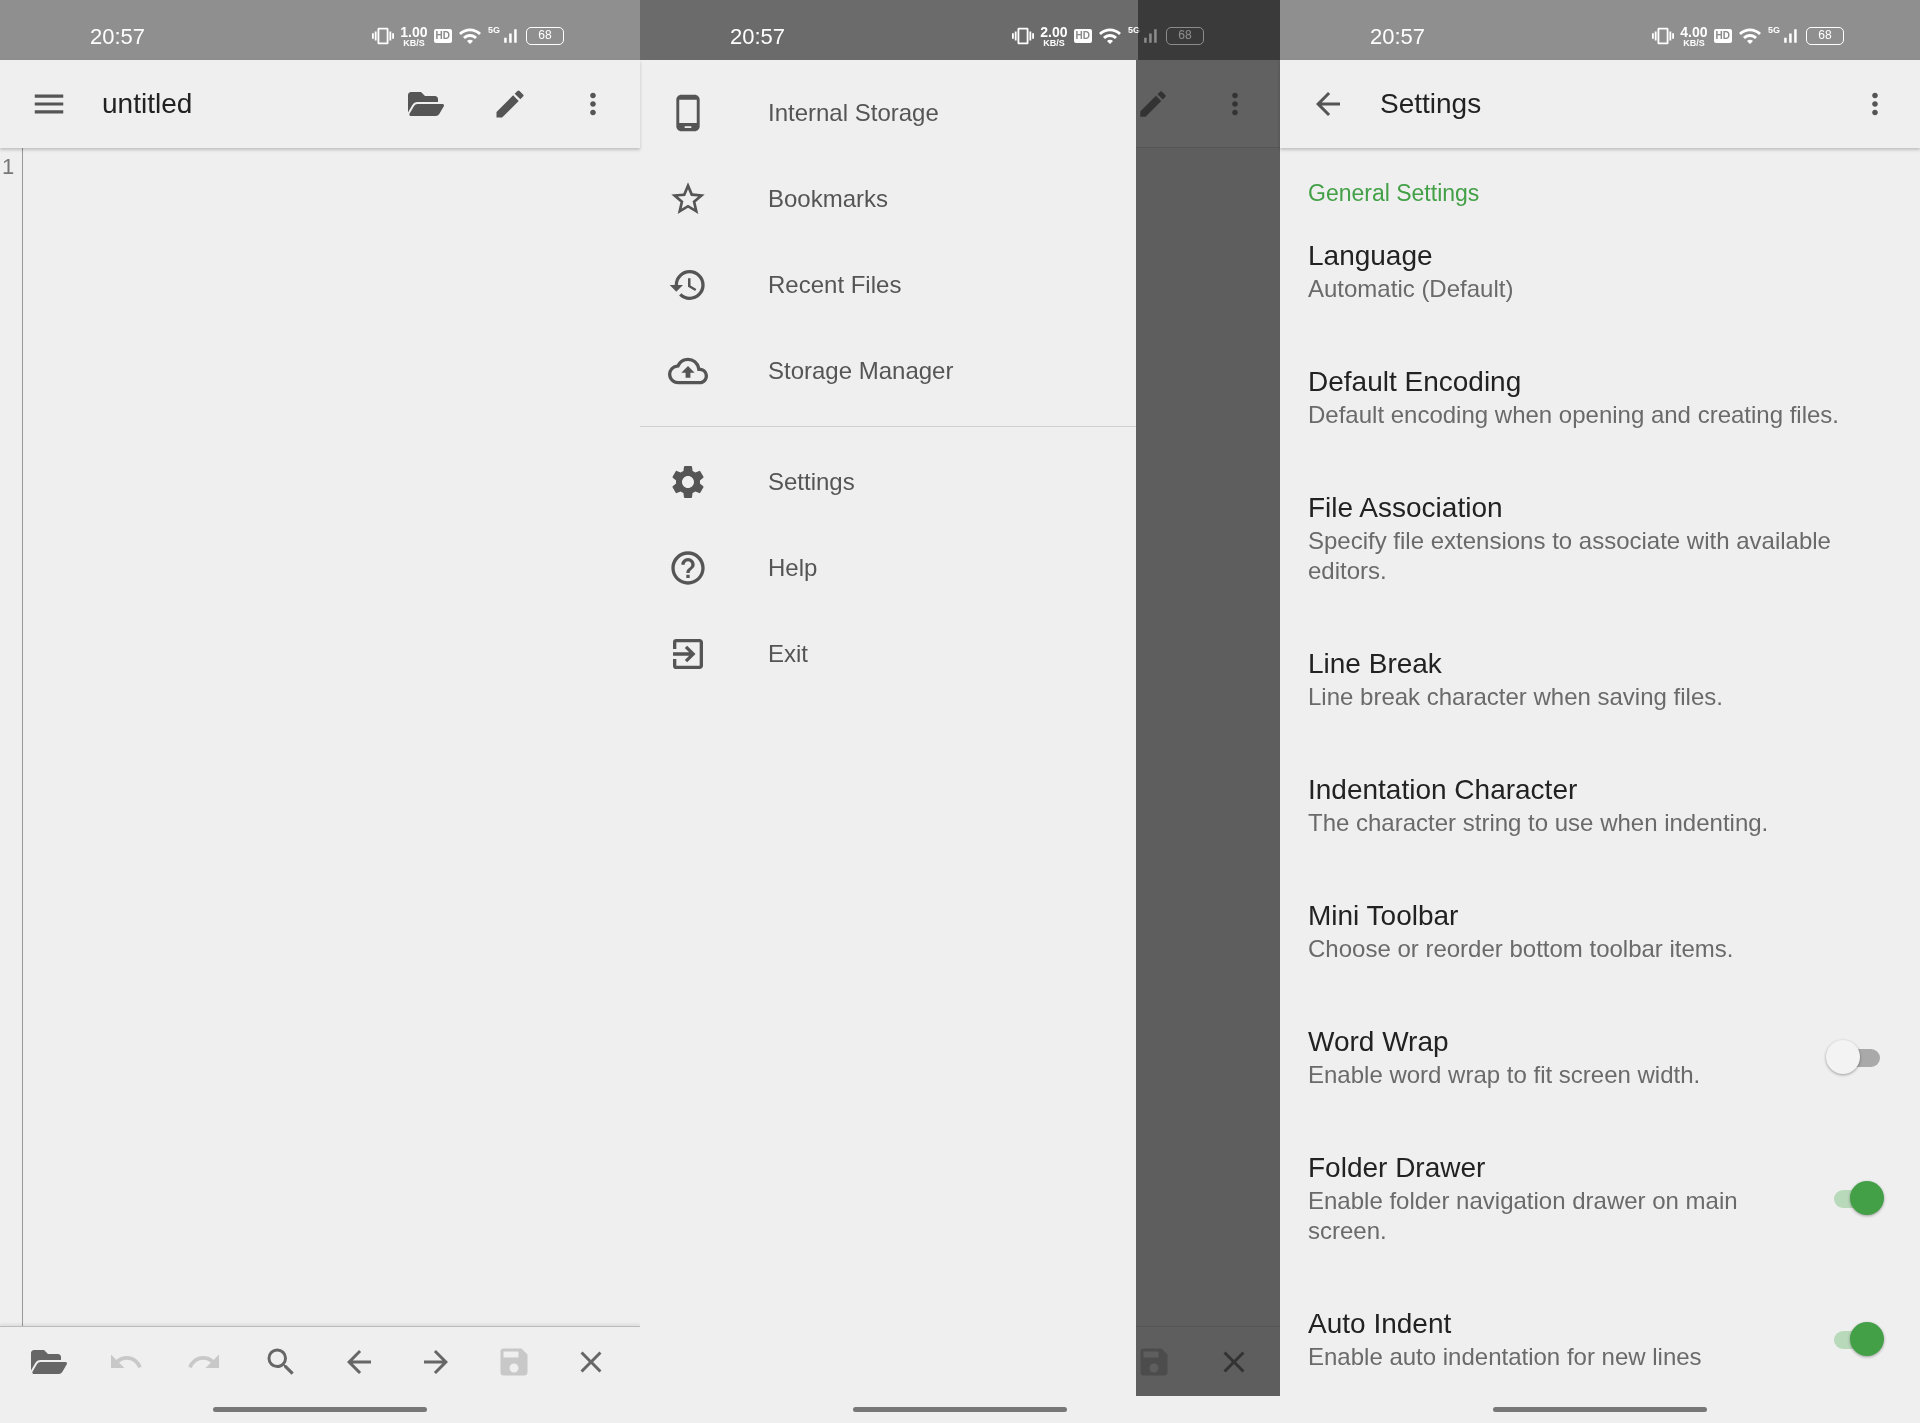 This screenshot has width=1920, height=1423. Describe the element at coordinates (147, 104) in the screenshot. I see `document-title: untitled` at that location.